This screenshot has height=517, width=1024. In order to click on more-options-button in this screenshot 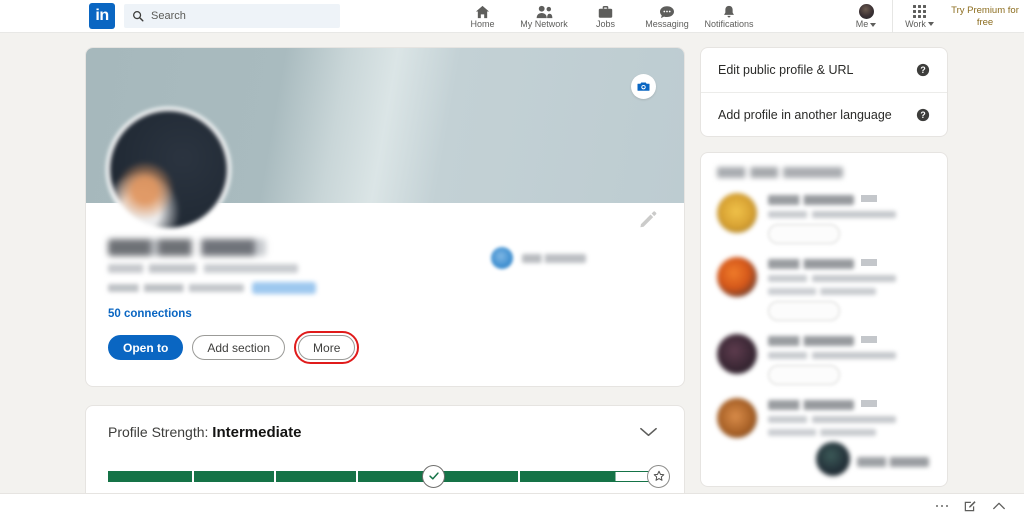, I will do `click(941, 506)`.